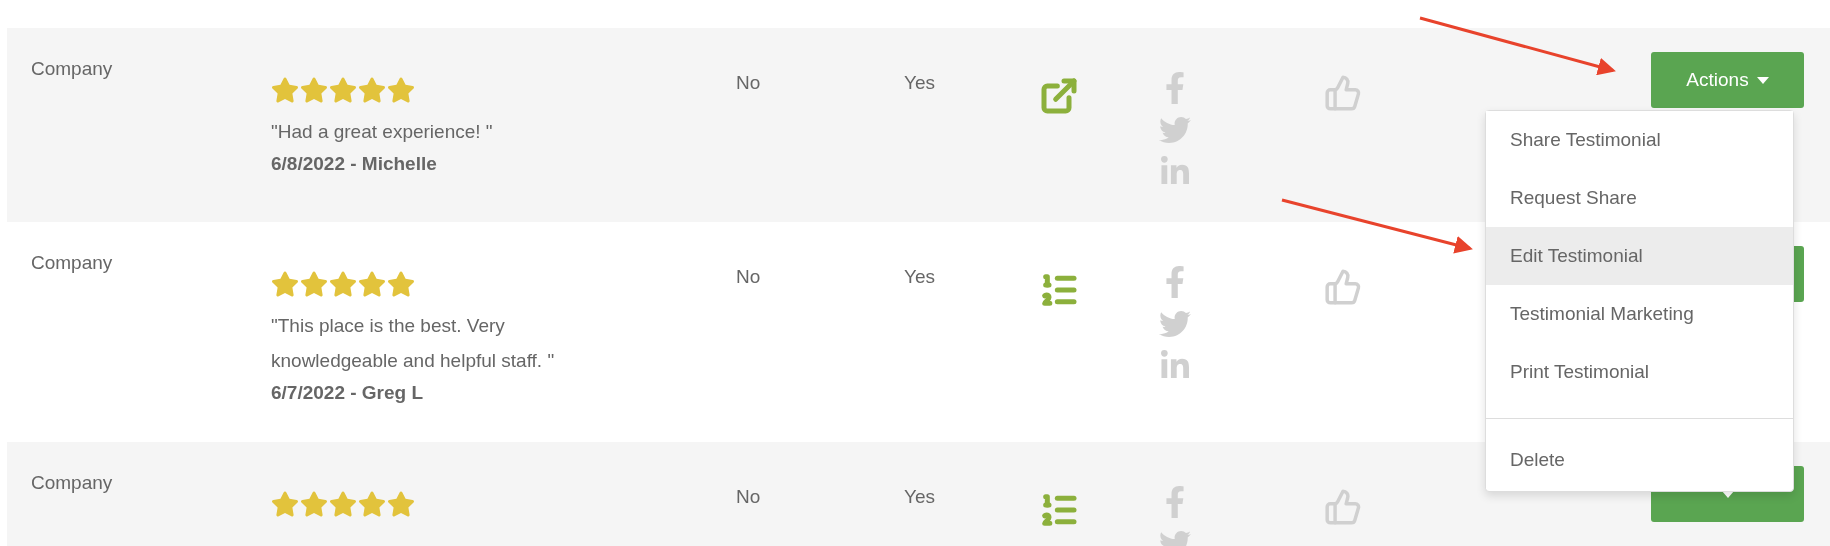  Describe the element at coordinates (1639, 372) in the screenshot. I see `menu-item: Print Testimonial` at that location.